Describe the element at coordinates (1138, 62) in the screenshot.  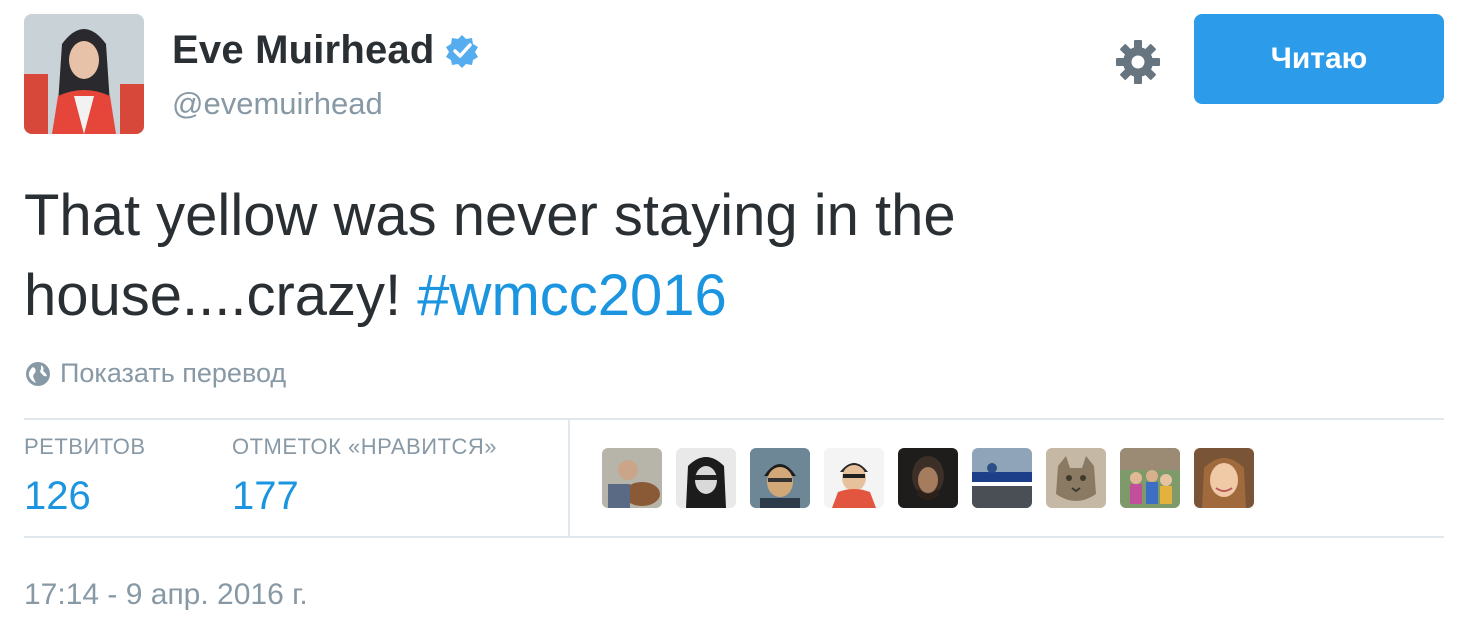
I see `gear-icon` at that location.